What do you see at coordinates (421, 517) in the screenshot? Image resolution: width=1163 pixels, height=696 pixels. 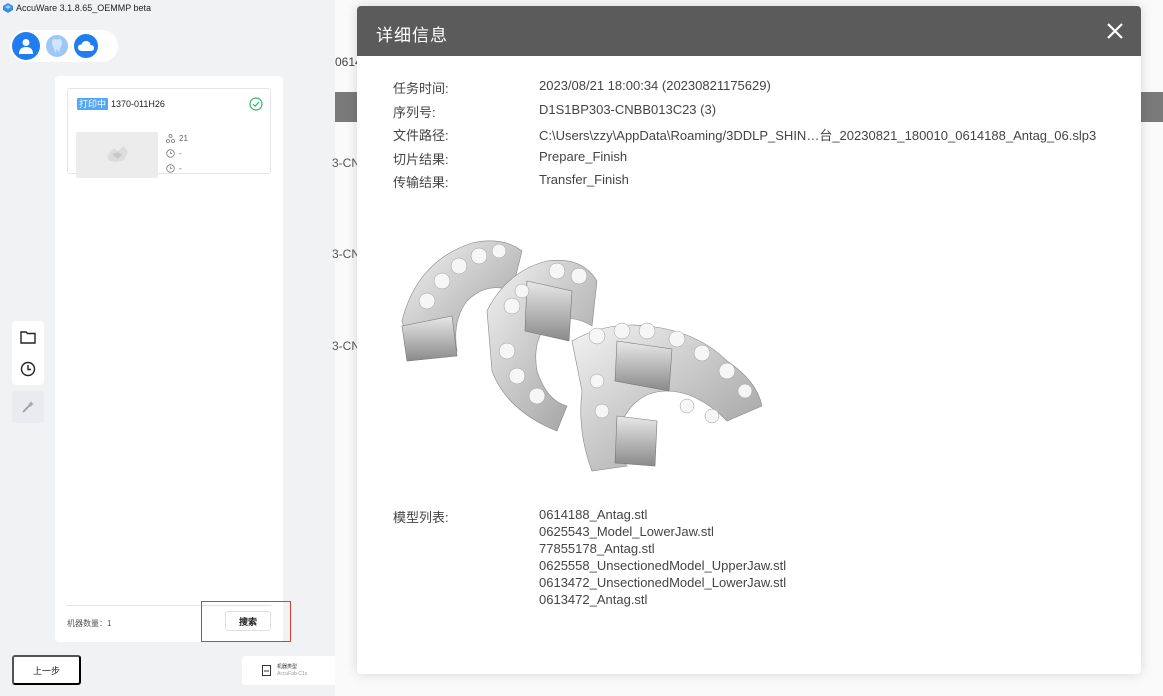 I see `model-list-label: 模型列表:` at bounding box center [421, 517].